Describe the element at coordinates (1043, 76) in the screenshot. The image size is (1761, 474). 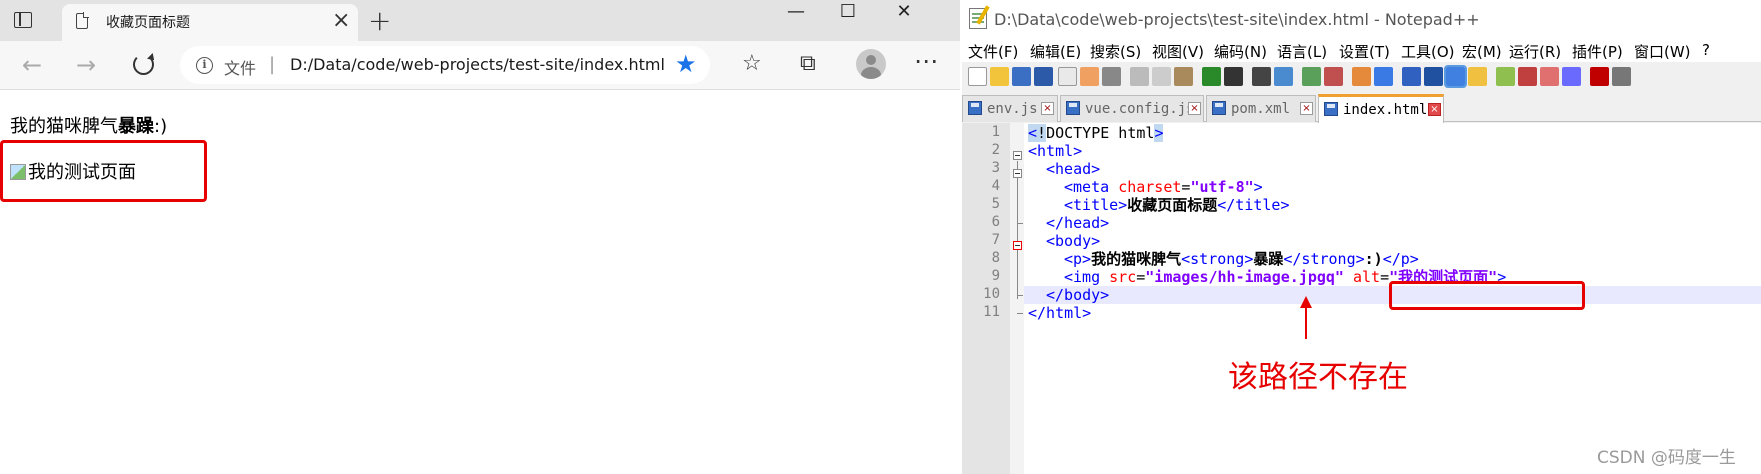
I see `save-all-icon` at that location.